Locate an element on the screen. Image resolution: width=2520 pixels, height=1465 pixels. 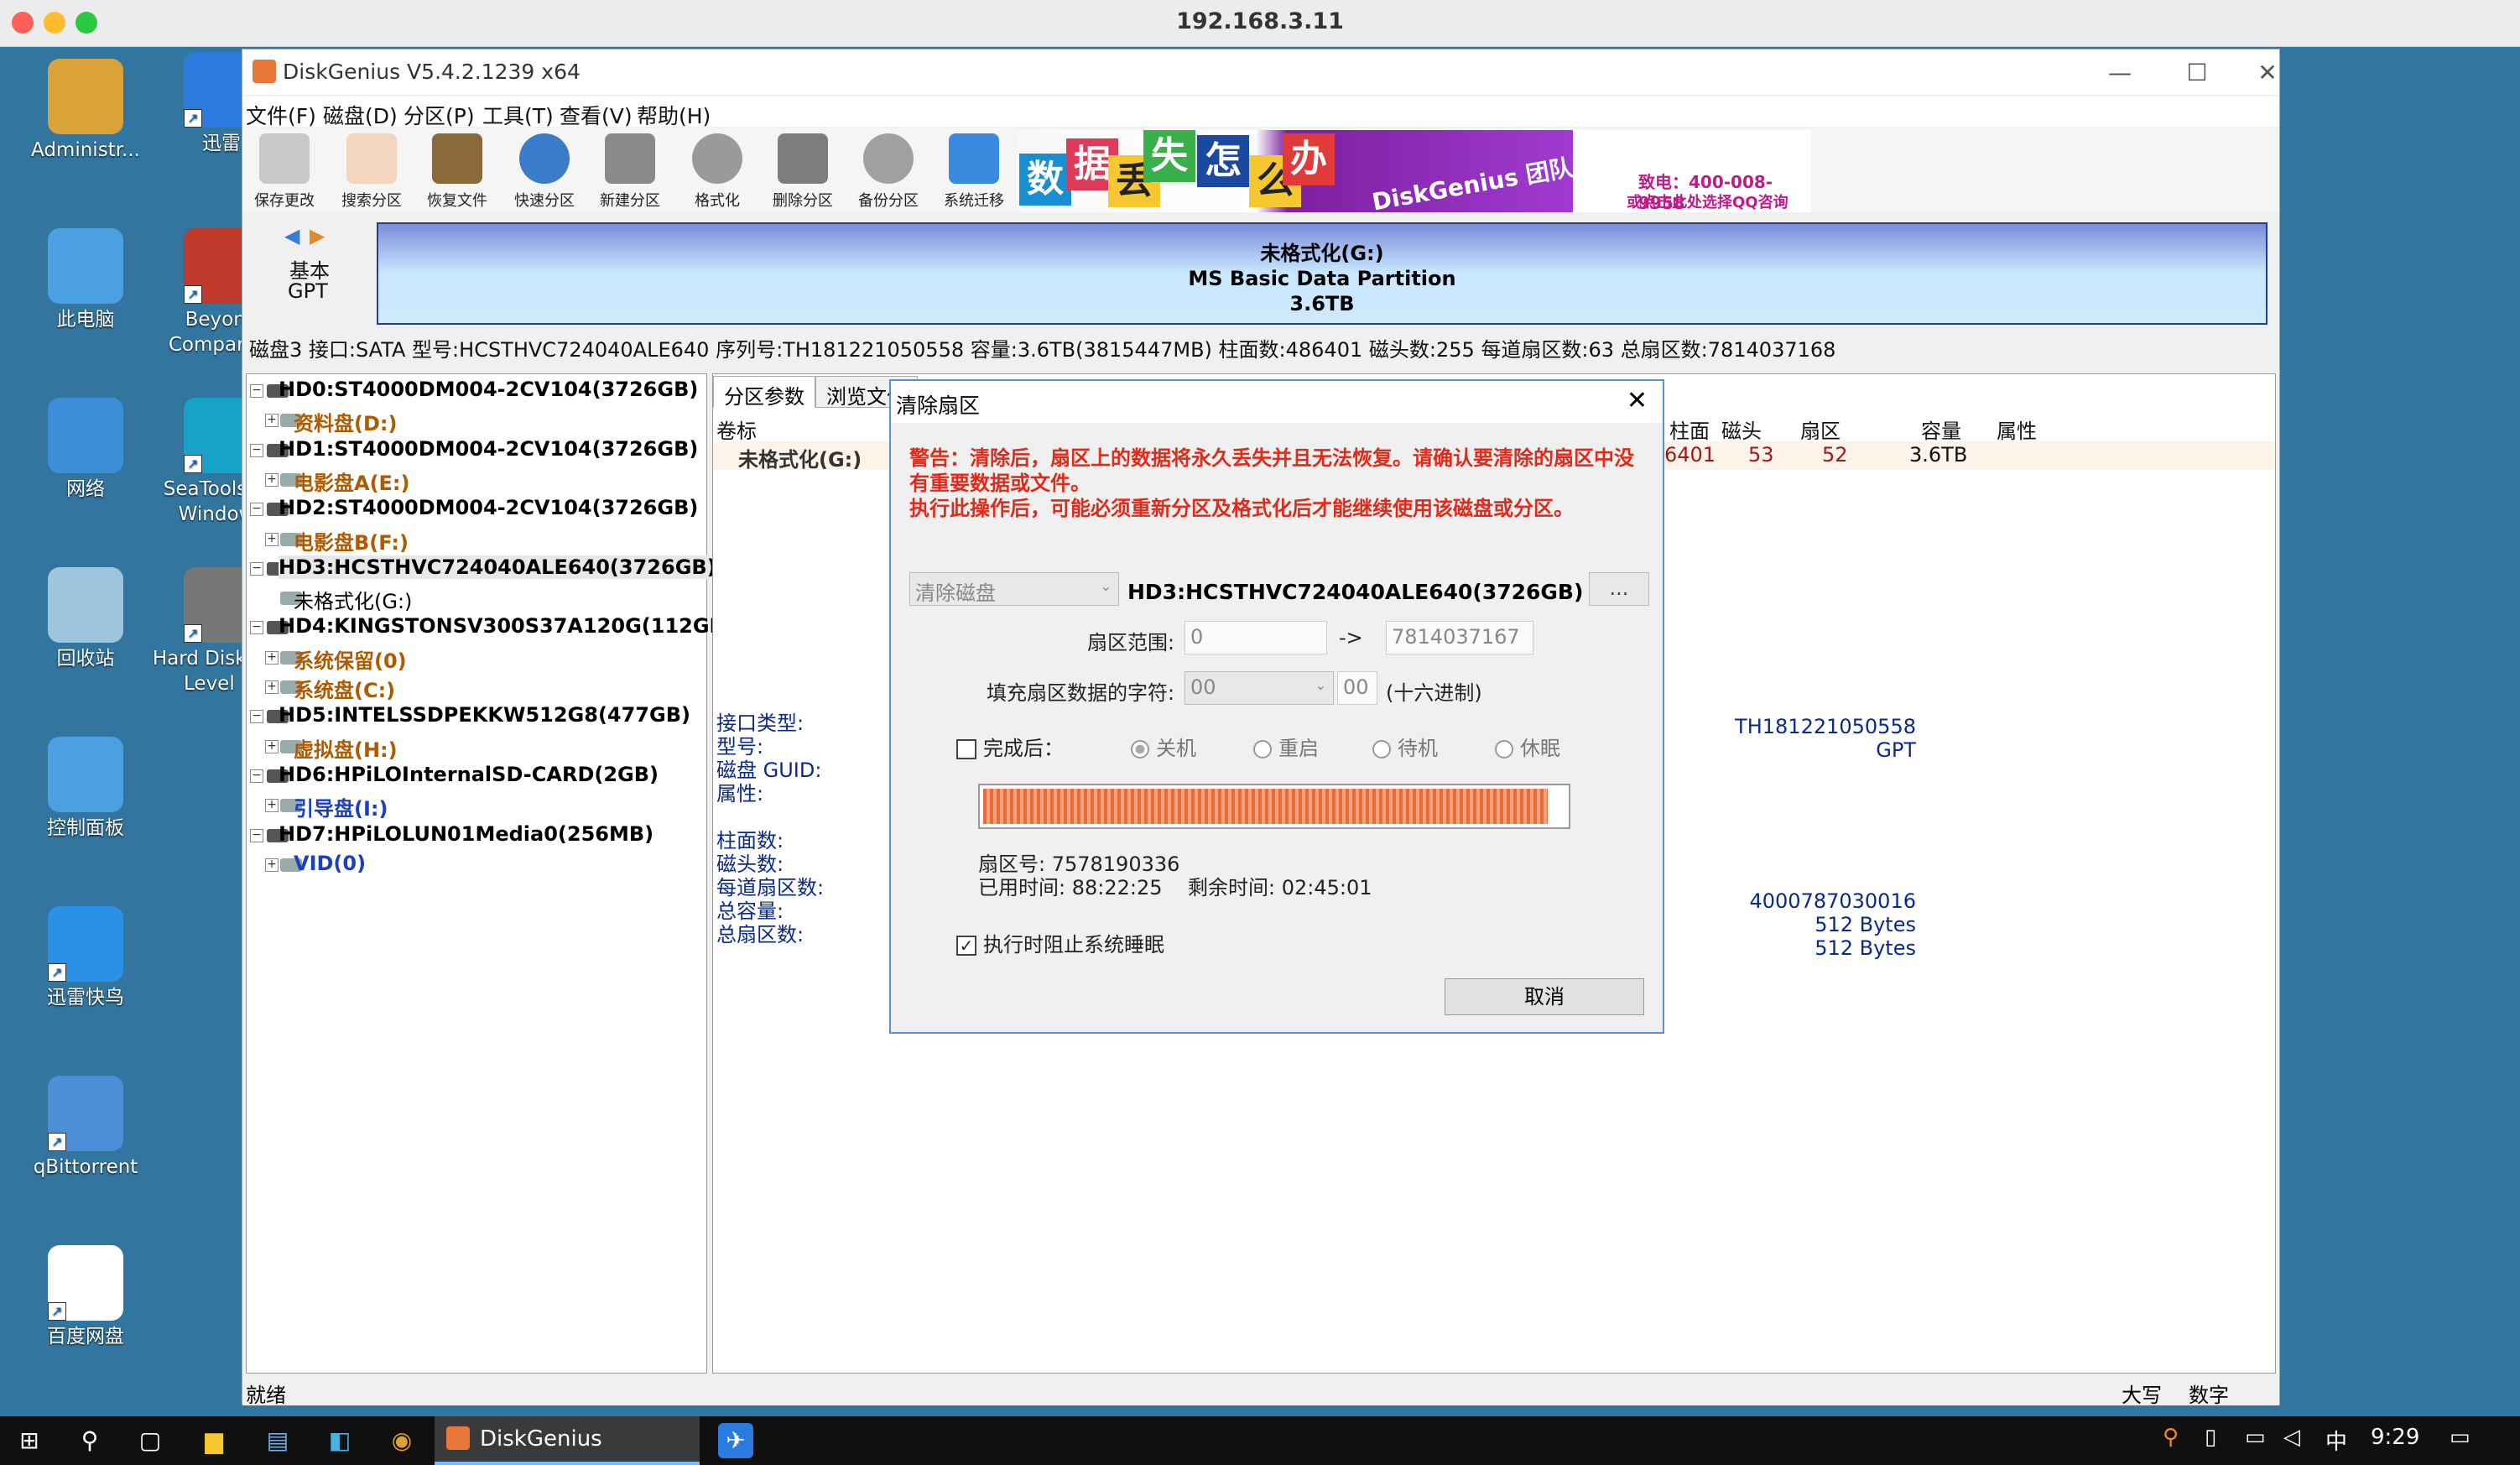
radio-shutdown: 关机 is located at coordinates (1163, 746).